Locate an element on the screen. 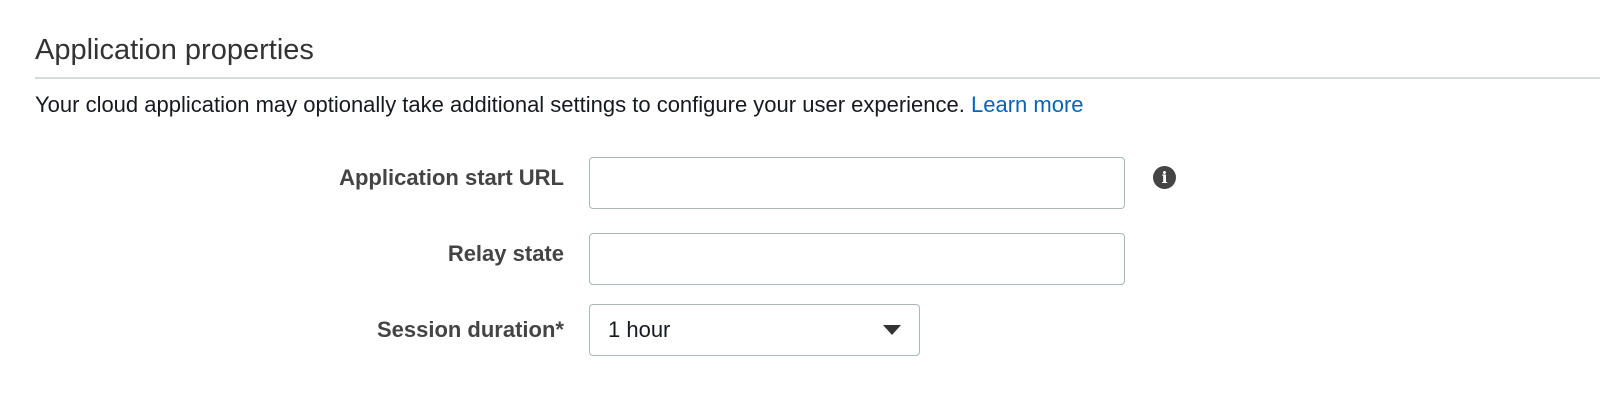 The width and height of the screenshot is (1600, 410). relay-state-label: Relay state is located at coordinates (505, 253).